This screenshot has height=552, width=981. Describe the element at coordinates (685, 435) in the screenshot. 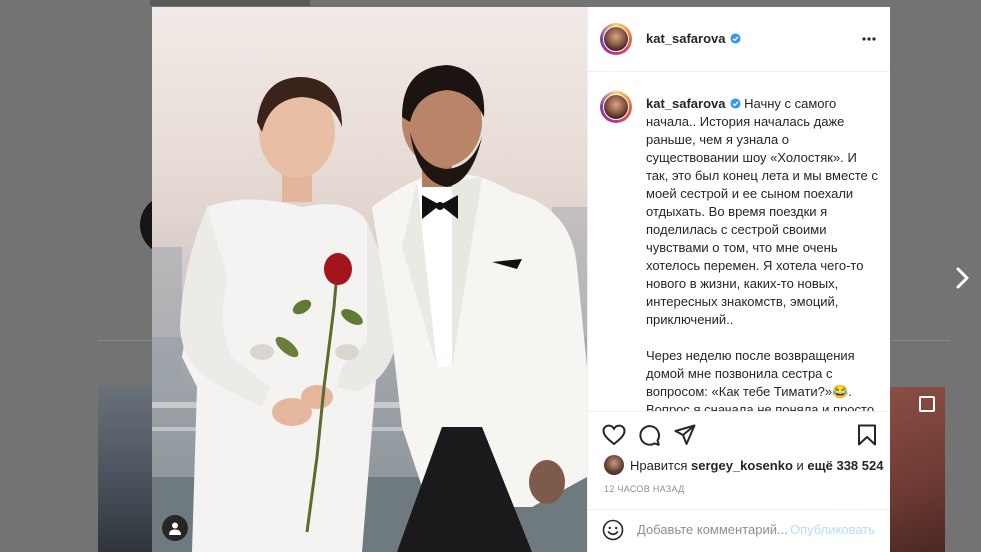

I see `paper-plane-icon` at that location.